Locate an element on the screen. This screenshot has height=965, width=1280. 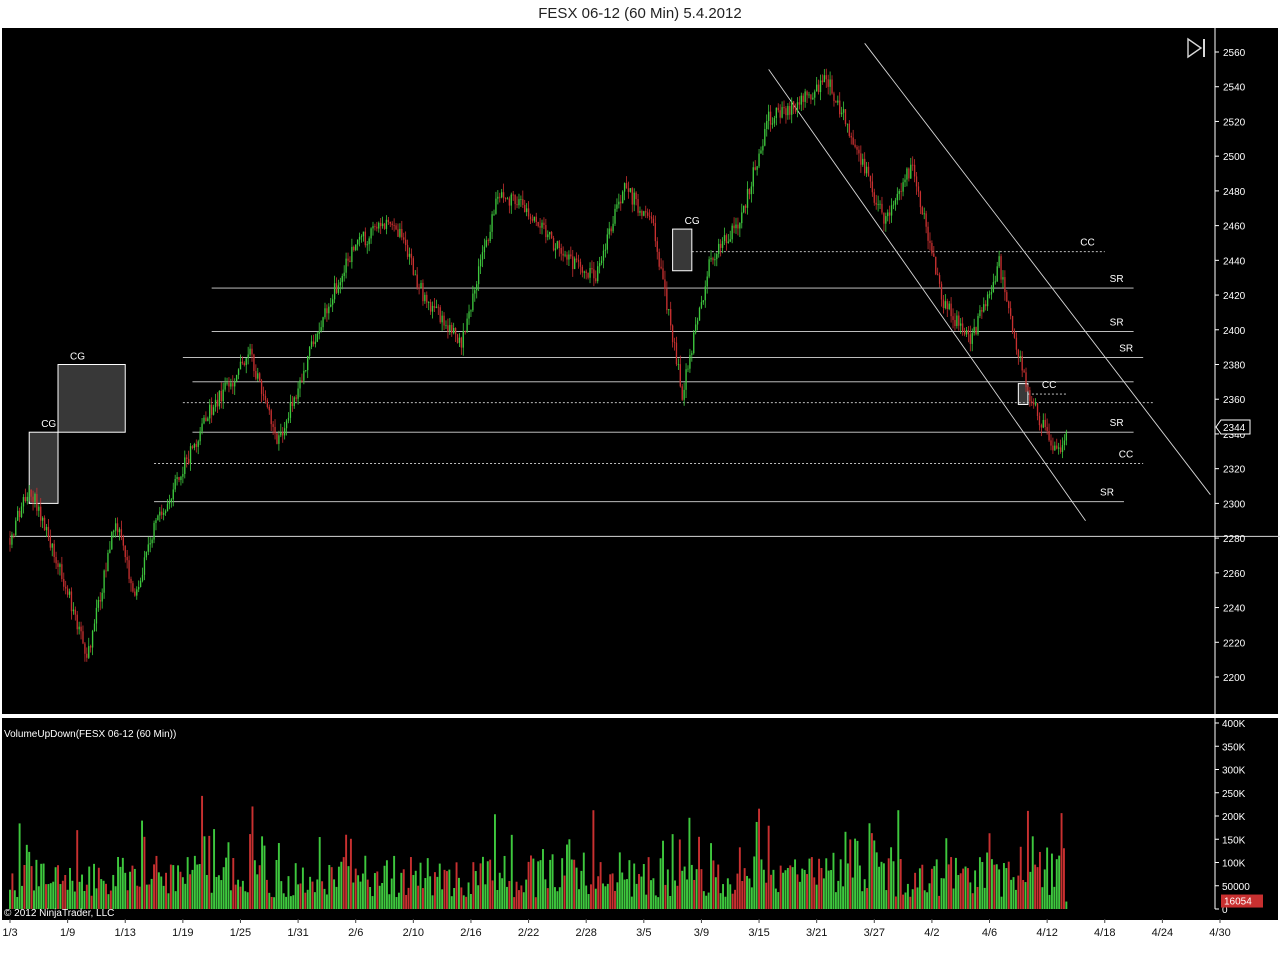
volume-tick-label: 50000 is located at coordinates (1236, 887).